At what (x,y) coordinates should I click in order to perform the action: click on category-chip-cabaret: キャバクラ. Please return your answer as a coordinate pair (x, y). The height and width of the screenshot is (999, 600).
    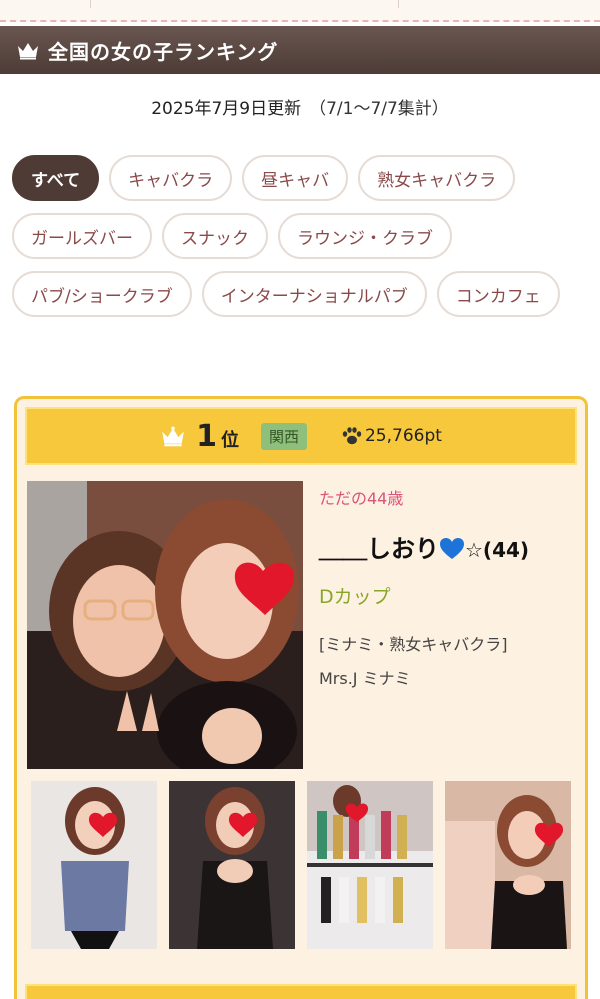
    Looking at the image, I should click on (171, 178).